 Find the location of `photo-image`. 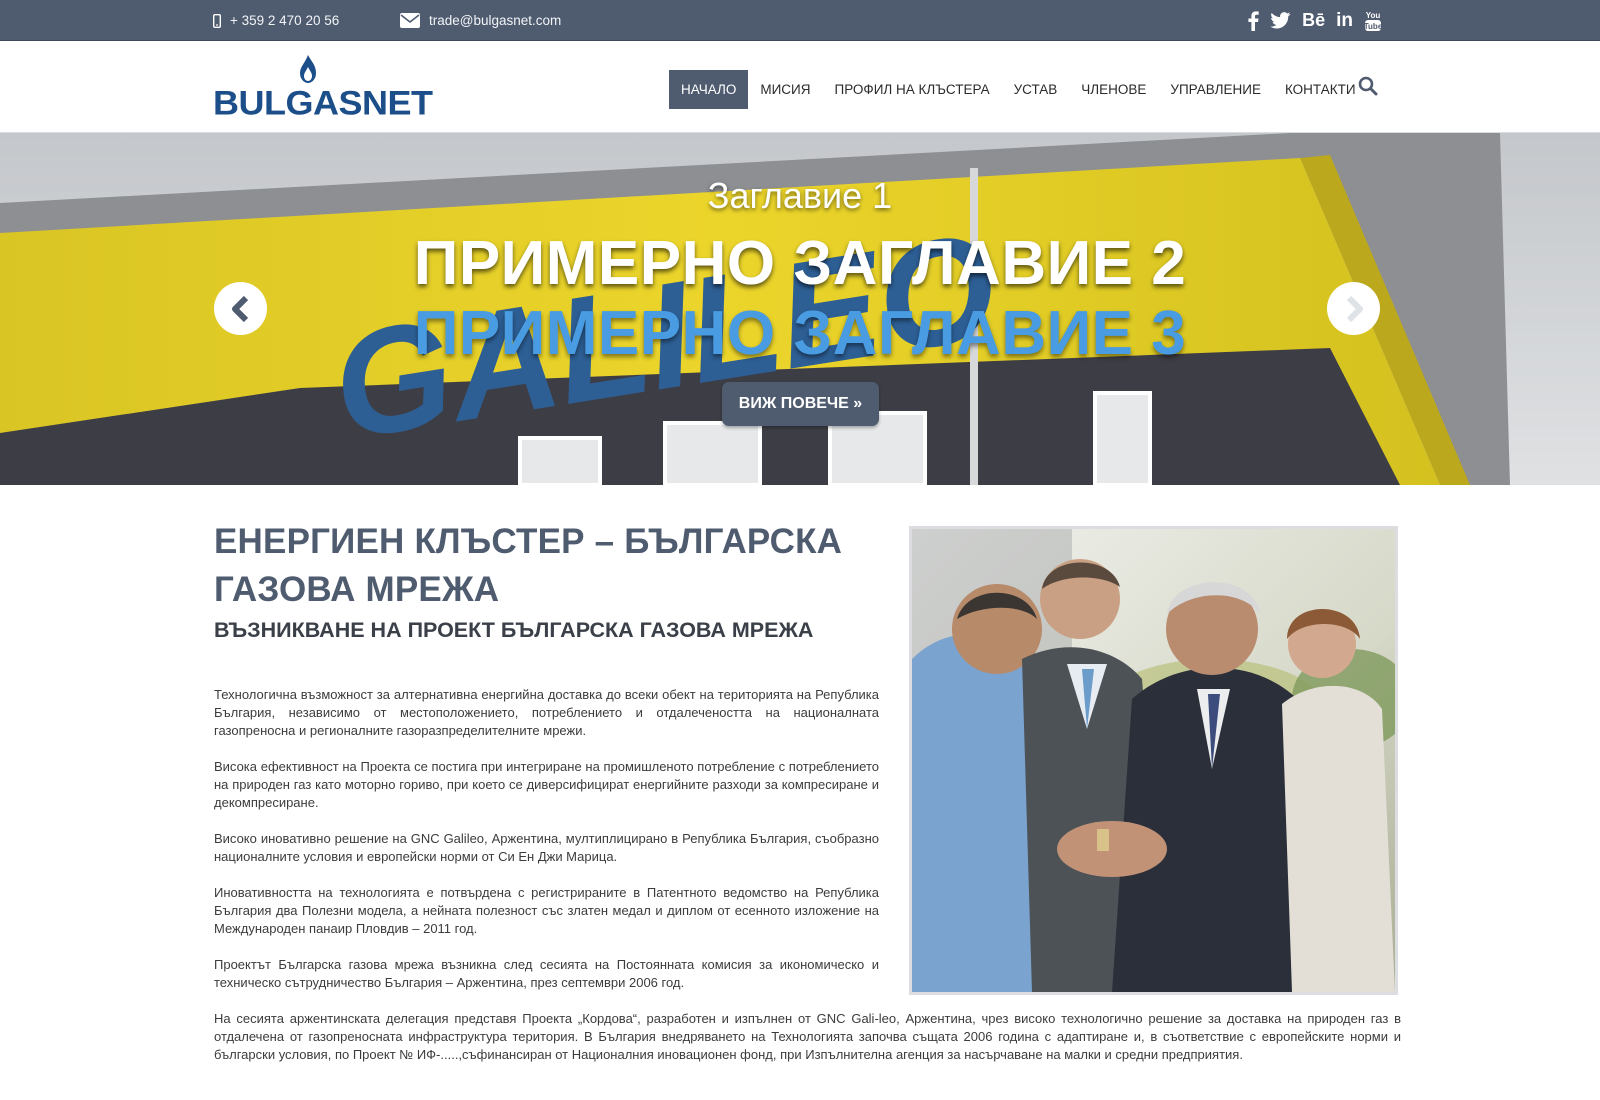

photo-image is located at coordinates (1153, 760).